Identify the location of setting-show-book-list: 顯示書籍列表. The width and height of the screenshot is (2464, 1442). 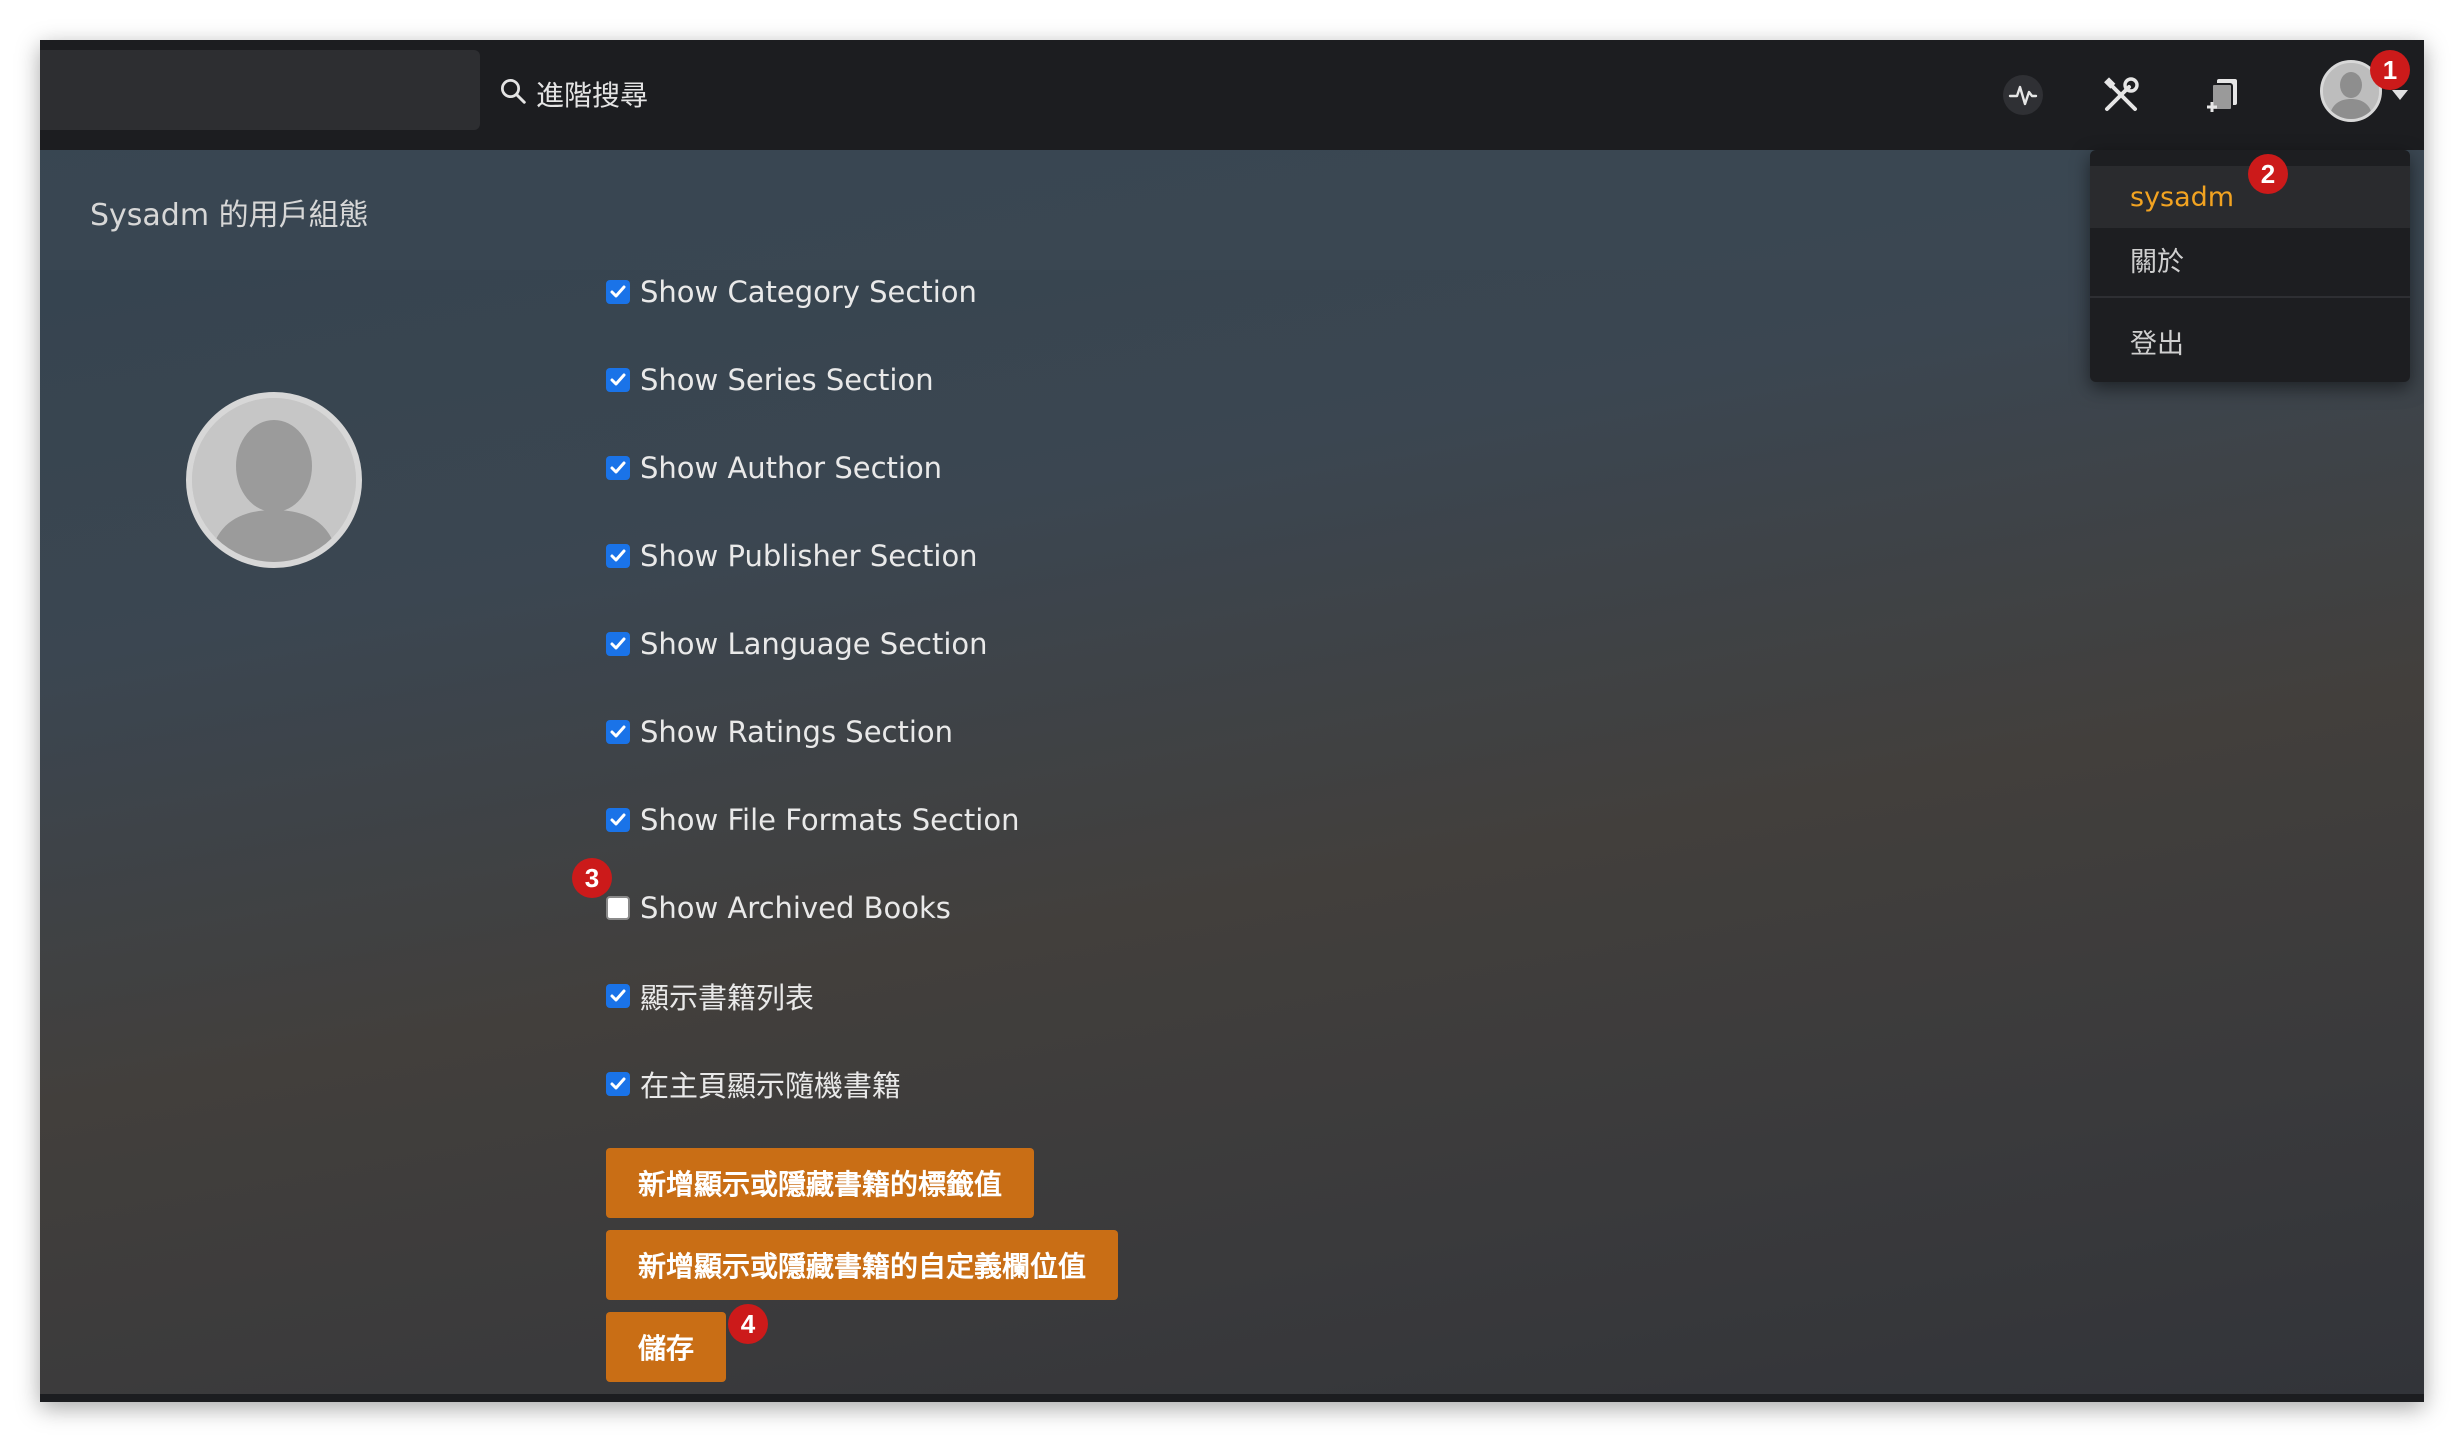
(710, 996).